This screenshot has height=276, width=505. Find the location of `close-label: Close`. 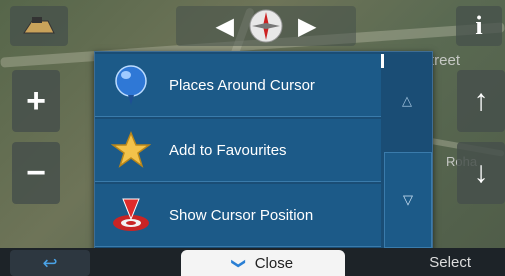

close-label: Close is located at coordinates (274, 263).